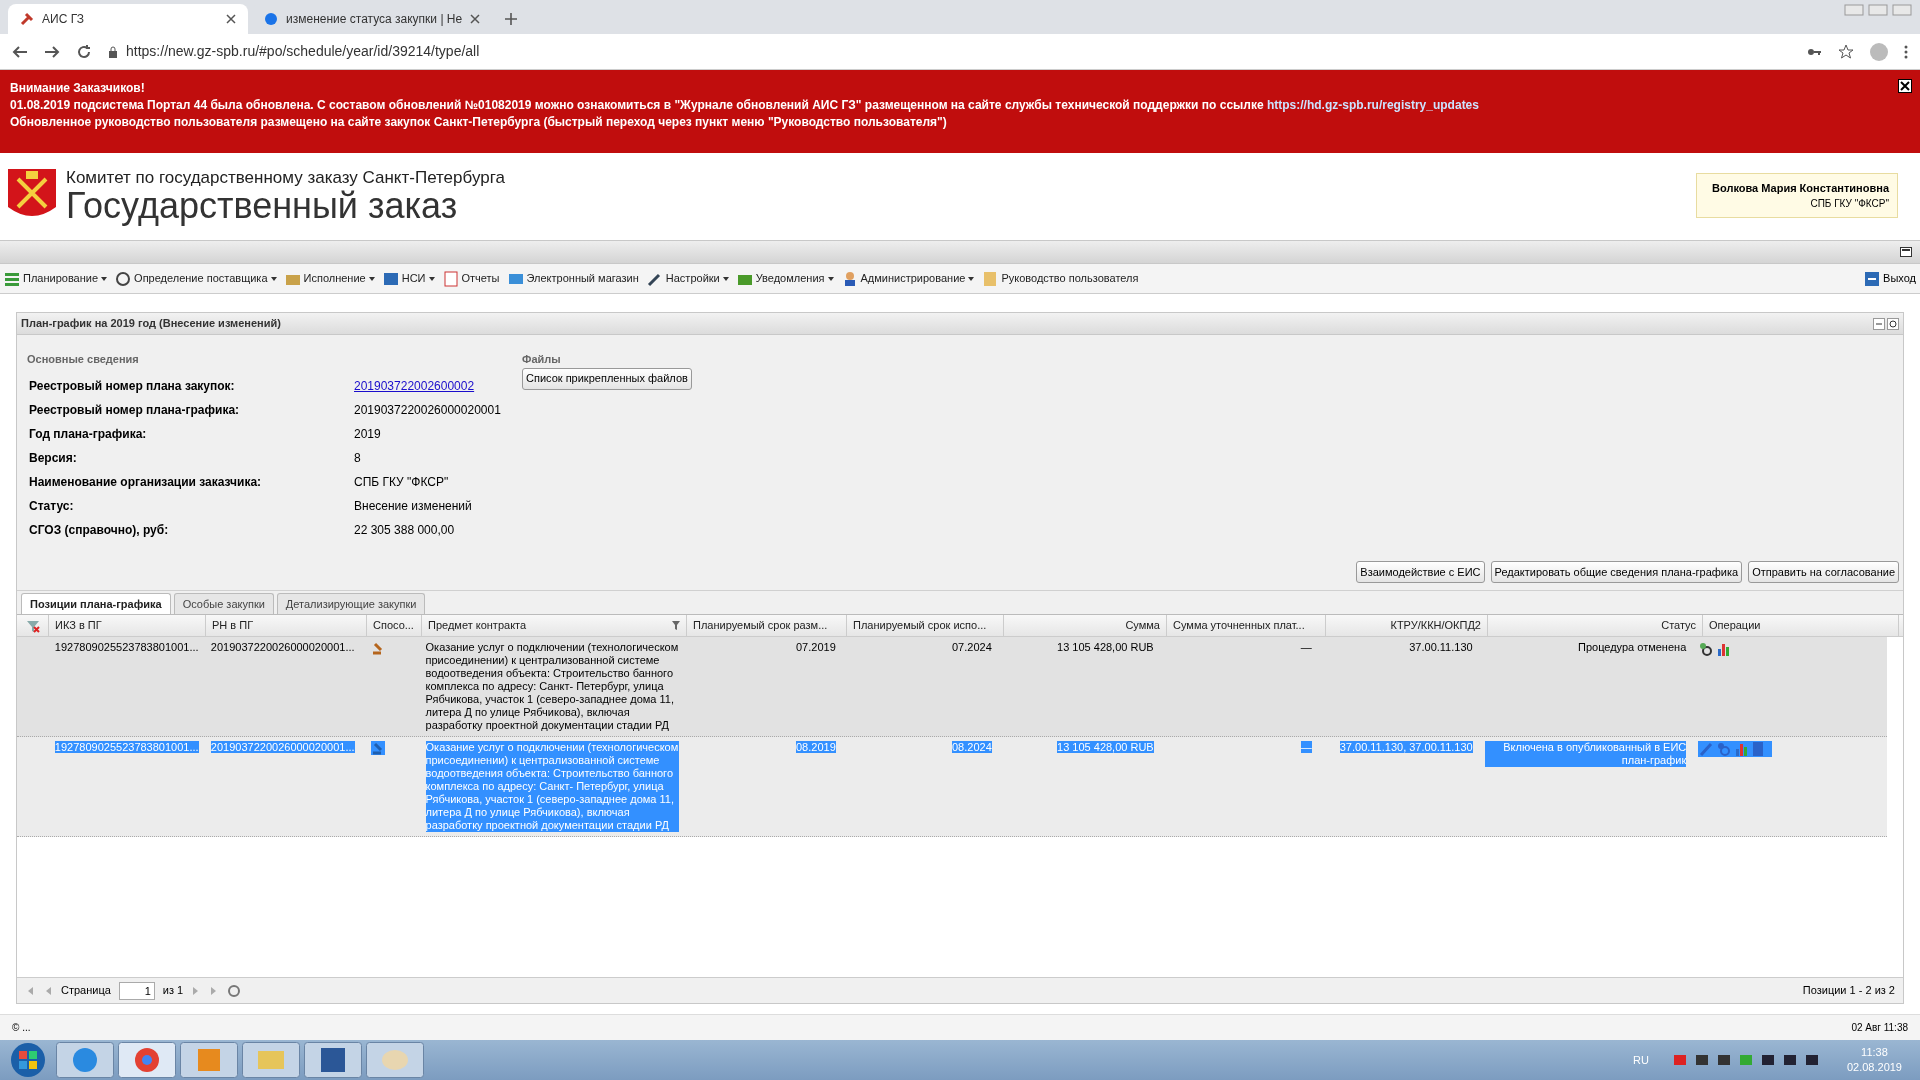  I want to click on banner-title: Внимание Заказчиков!, so click(77, 88).